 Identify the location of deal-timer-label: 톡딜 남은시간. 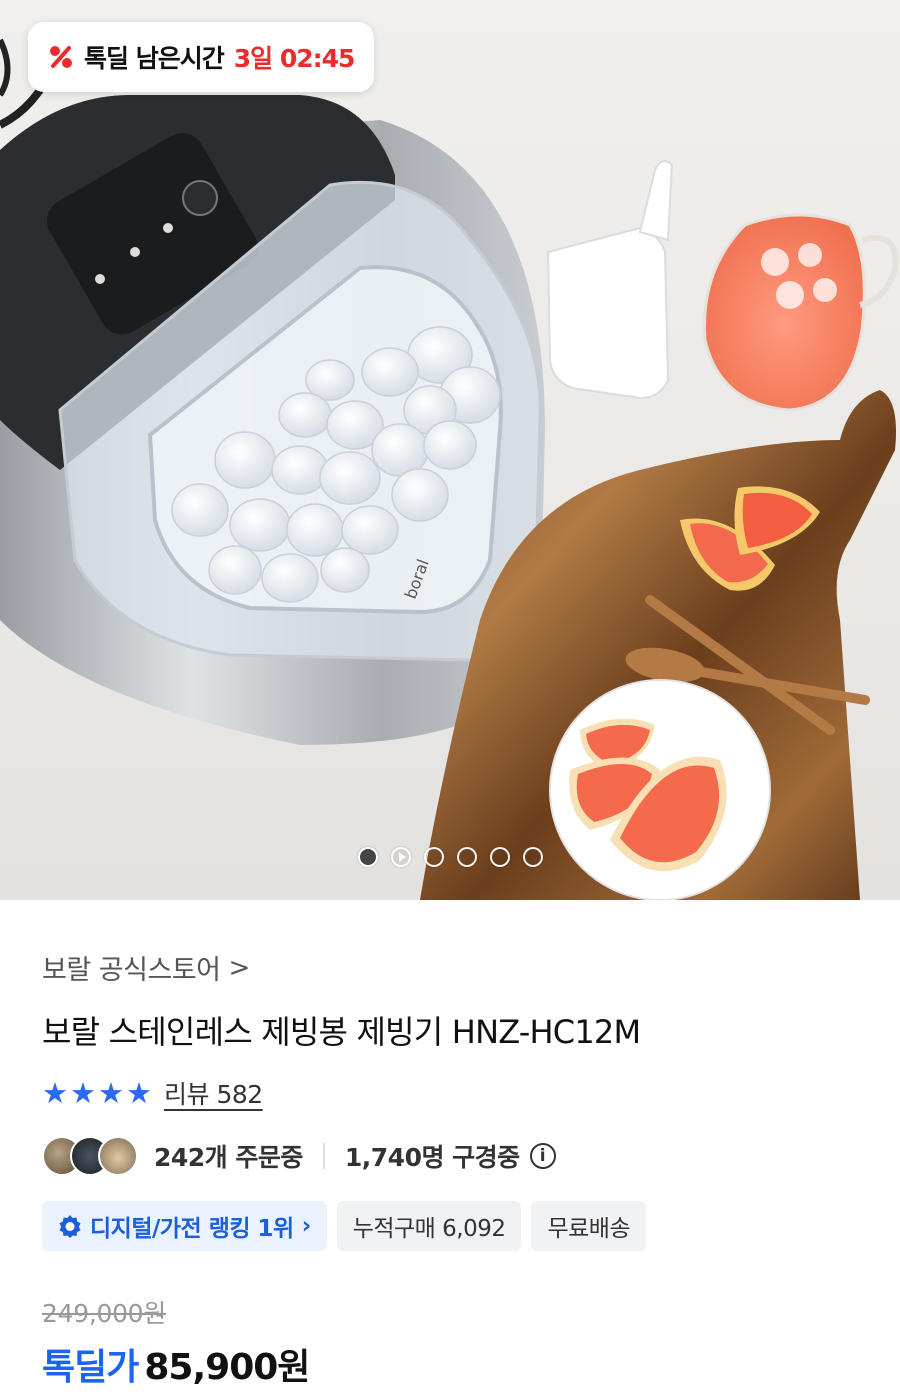
(154, 58).